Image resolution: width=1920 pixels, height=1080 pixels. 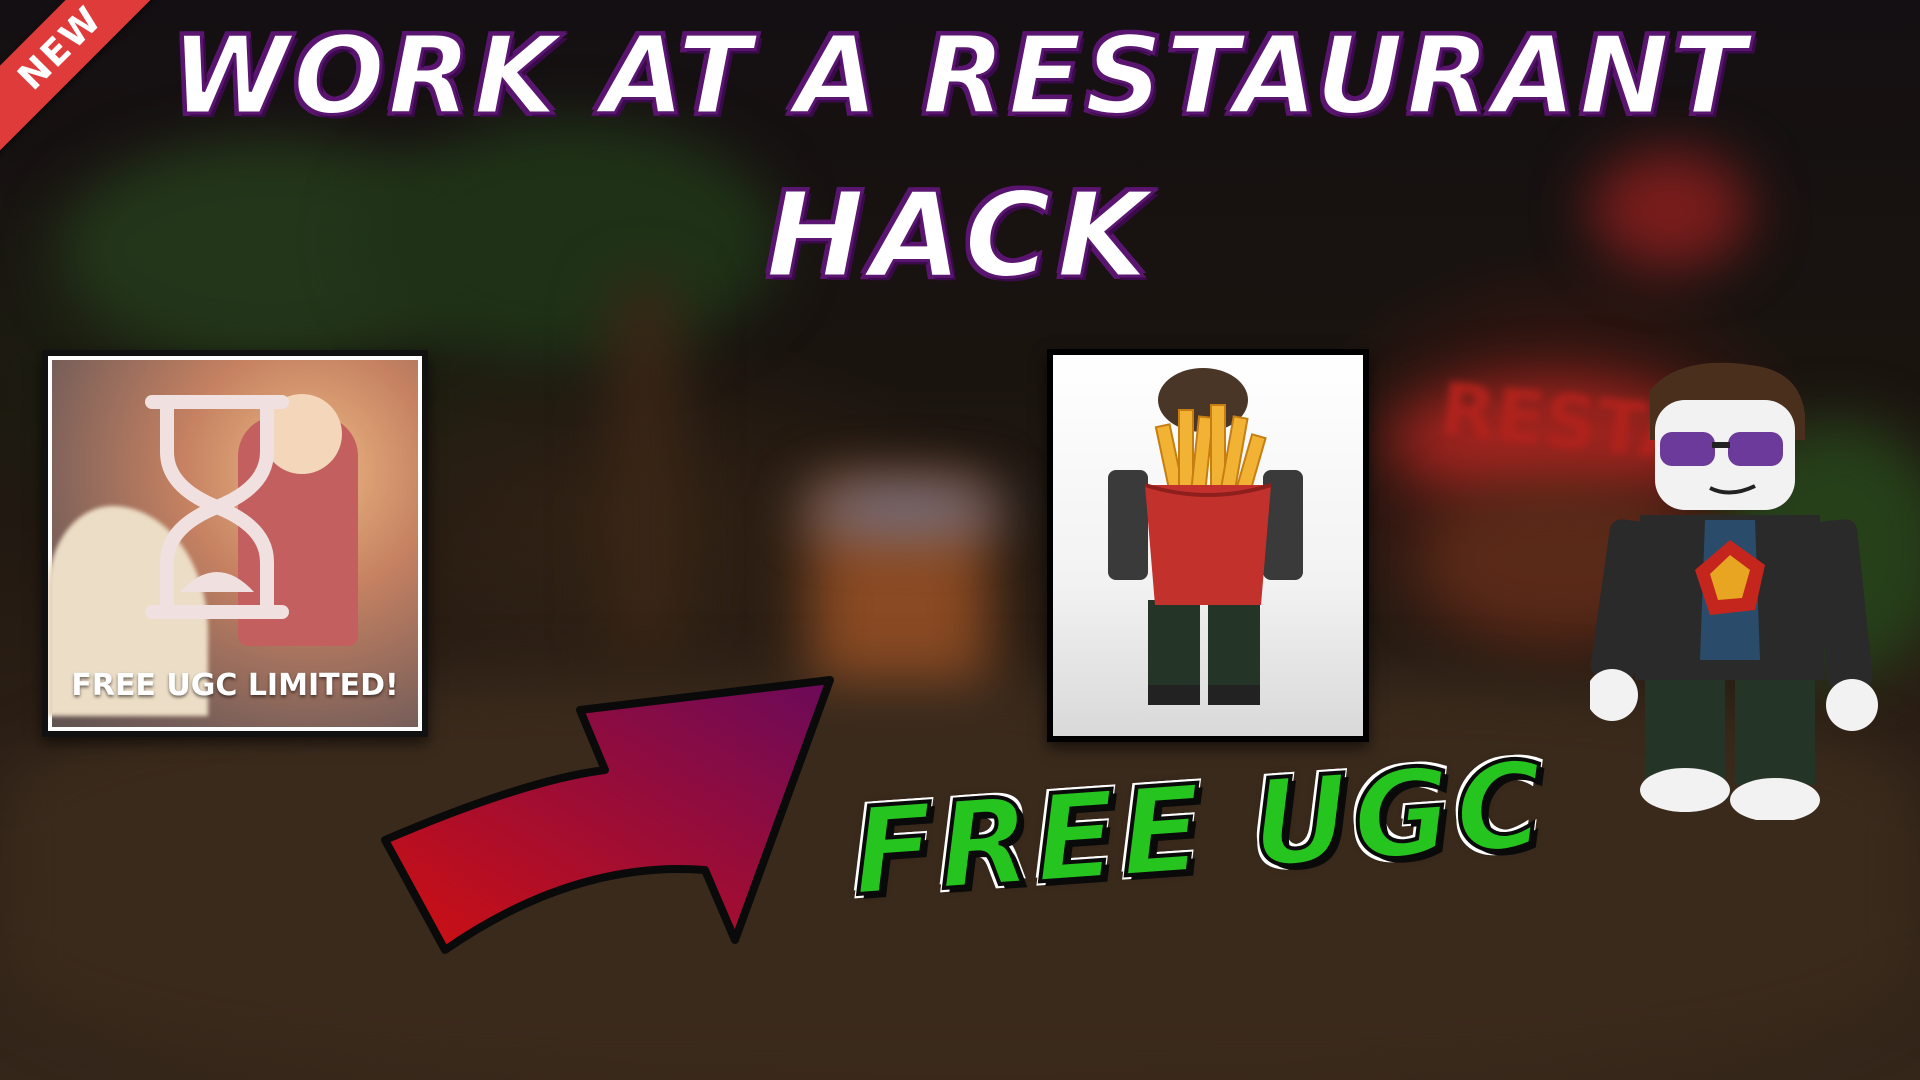 I want to click on title-line-1: WORK AT A RESTAURANT, so click(x=959, y=77).